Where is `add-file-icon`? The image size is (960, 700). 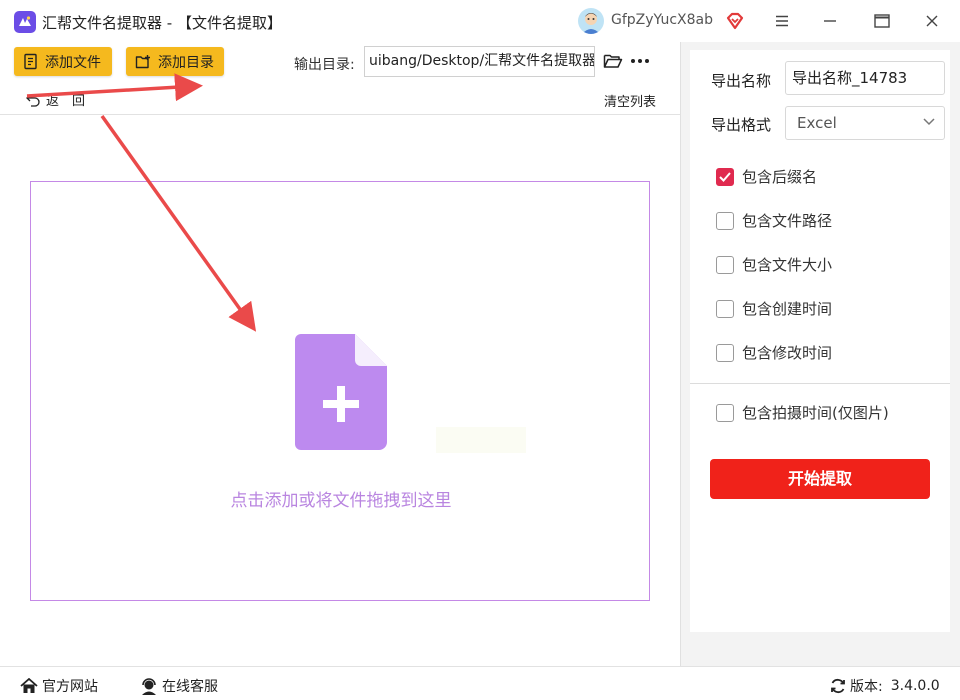
add-file-icon is located at coordinates (30, 61).